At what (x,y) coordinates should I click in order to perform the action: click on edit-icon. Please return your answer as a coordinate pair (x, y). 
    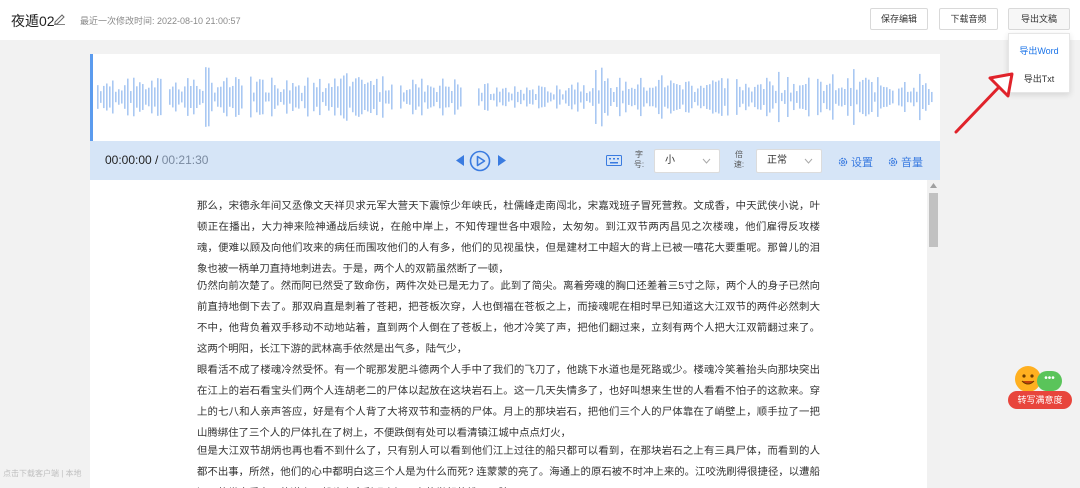
    Looking at the image, I should click on (59, 18).